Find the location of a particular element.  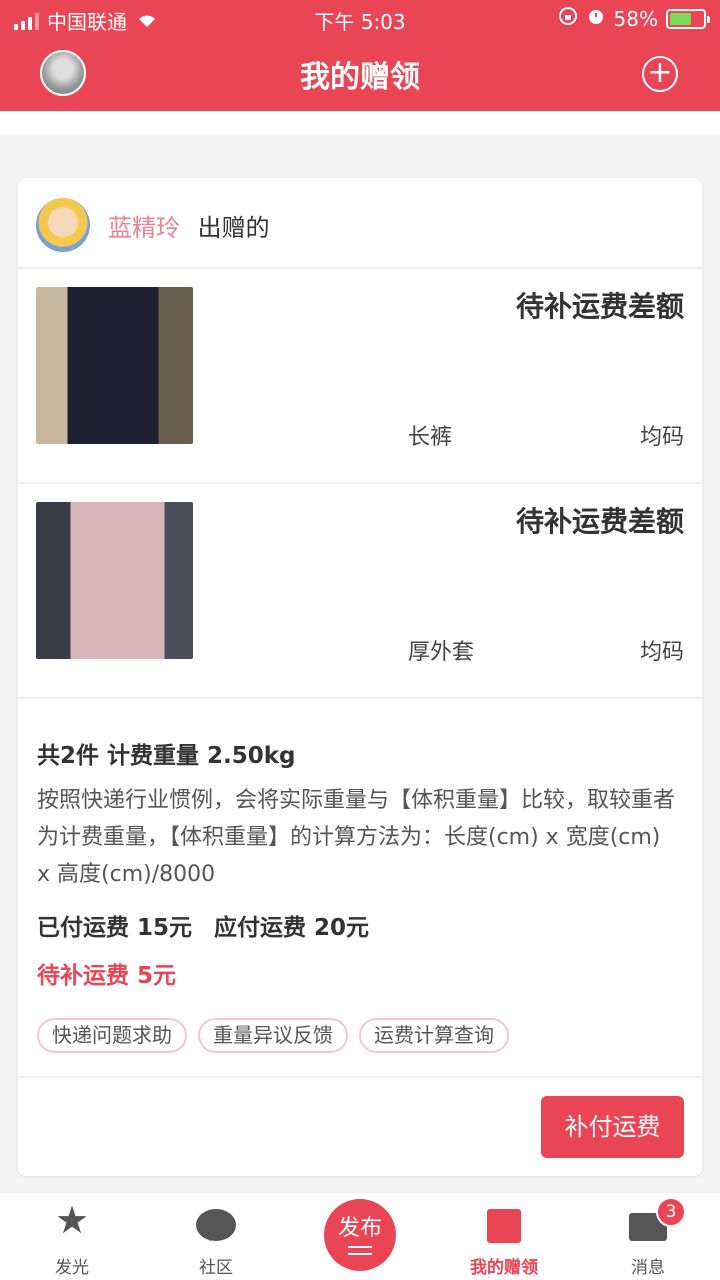

lock-rotation-icon is located at coordinates (568, 18).